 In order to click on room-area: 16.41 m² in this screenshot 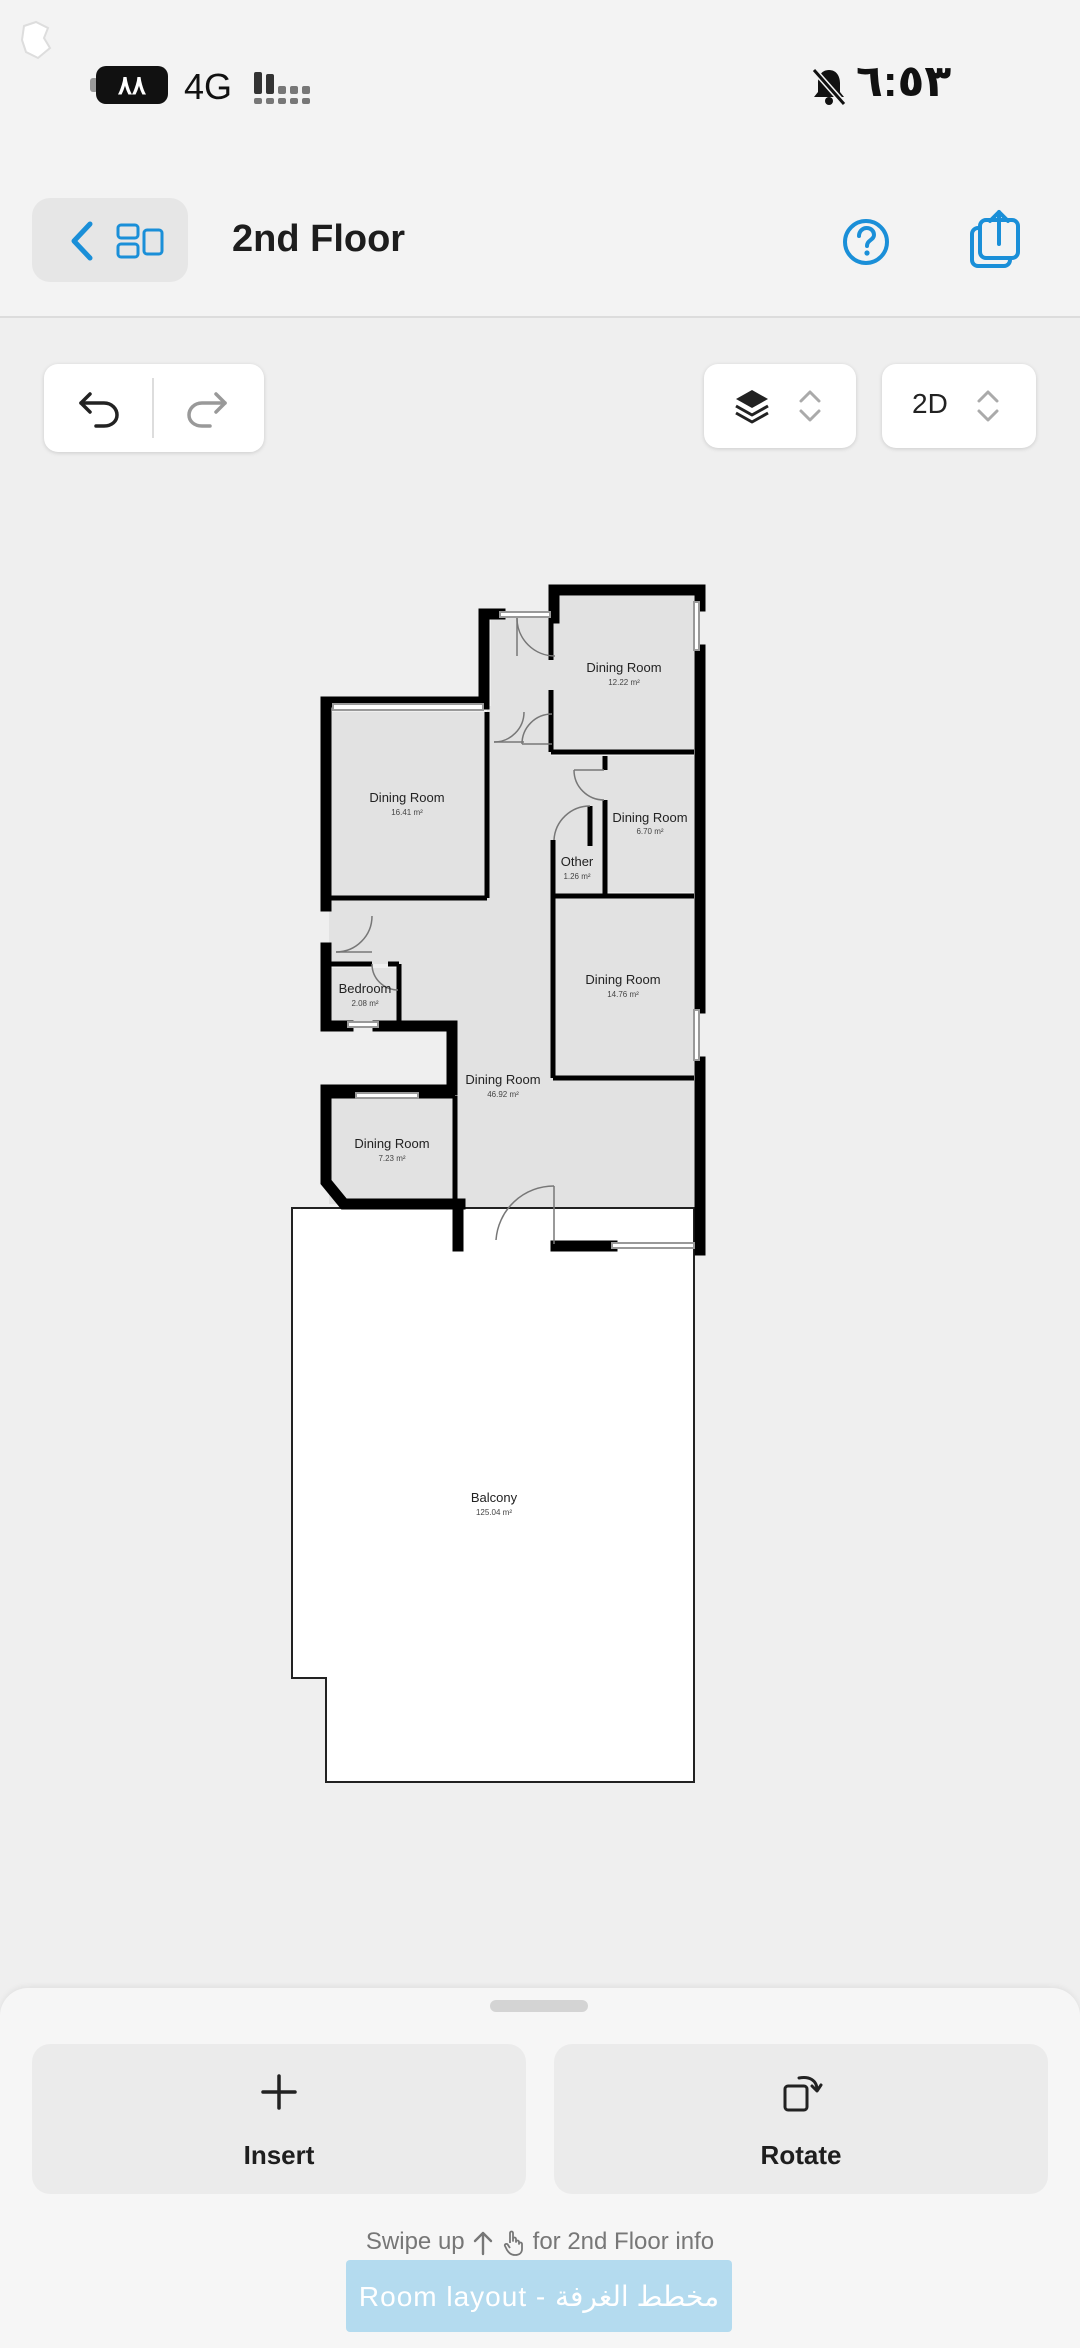, I will do `click(407, 812)`.